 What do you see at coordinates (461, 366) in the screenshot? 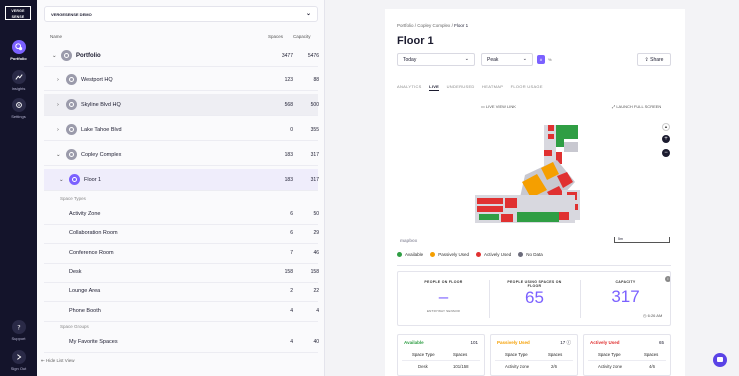
I see `box-row-value: 101/158` at bounding box center [461, 366].